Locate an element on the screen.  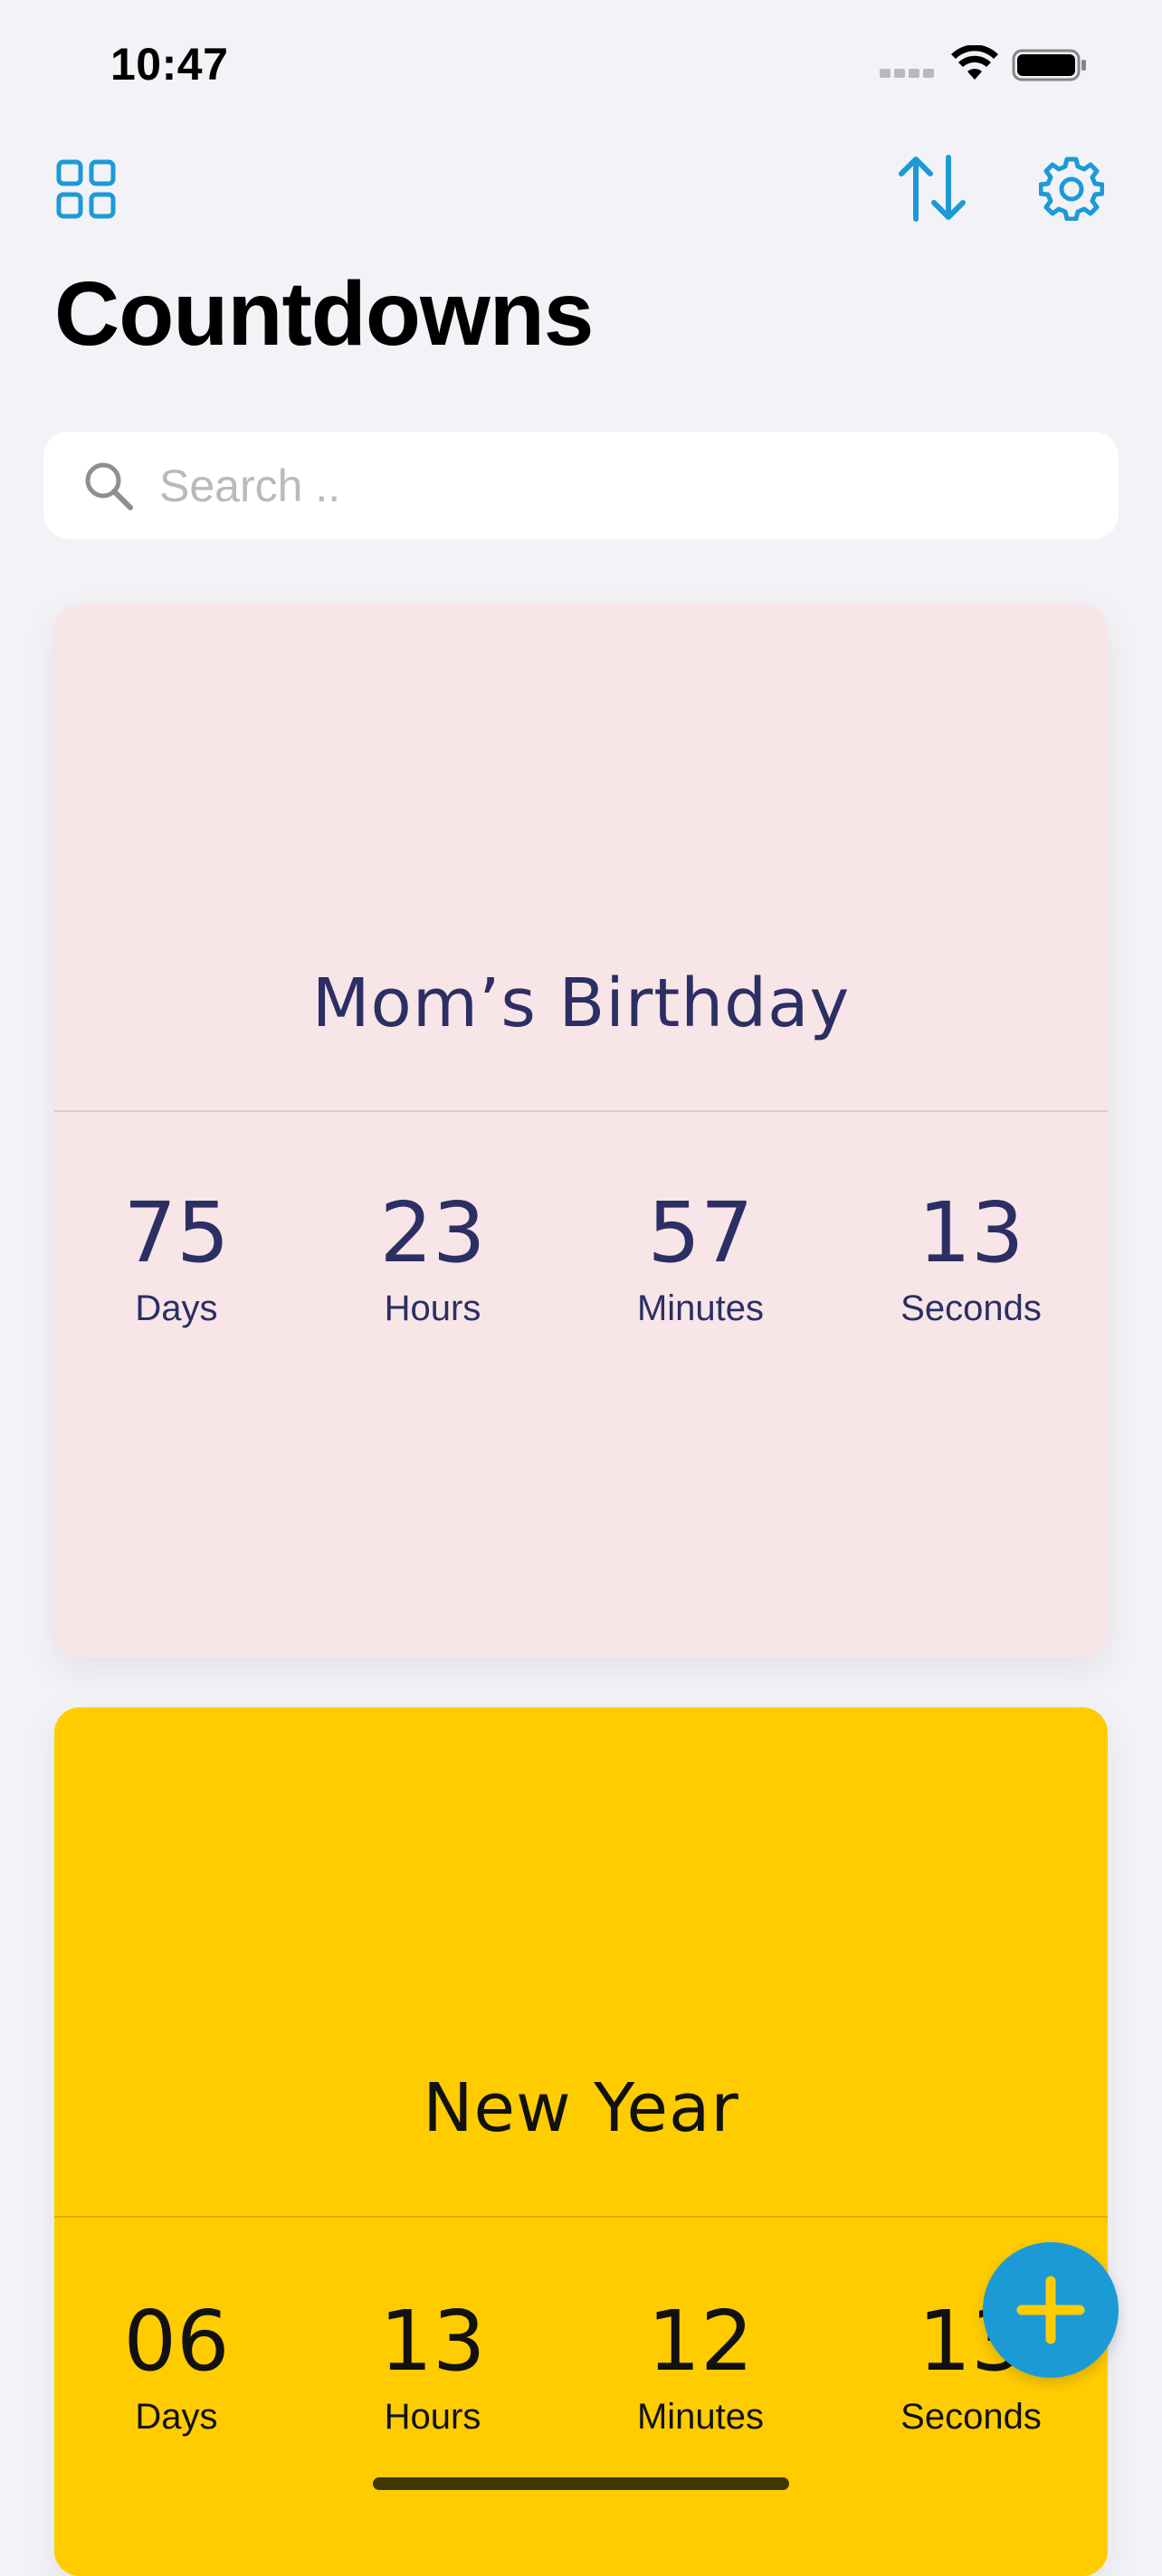
search-bar is located at coordinates (581, 485).